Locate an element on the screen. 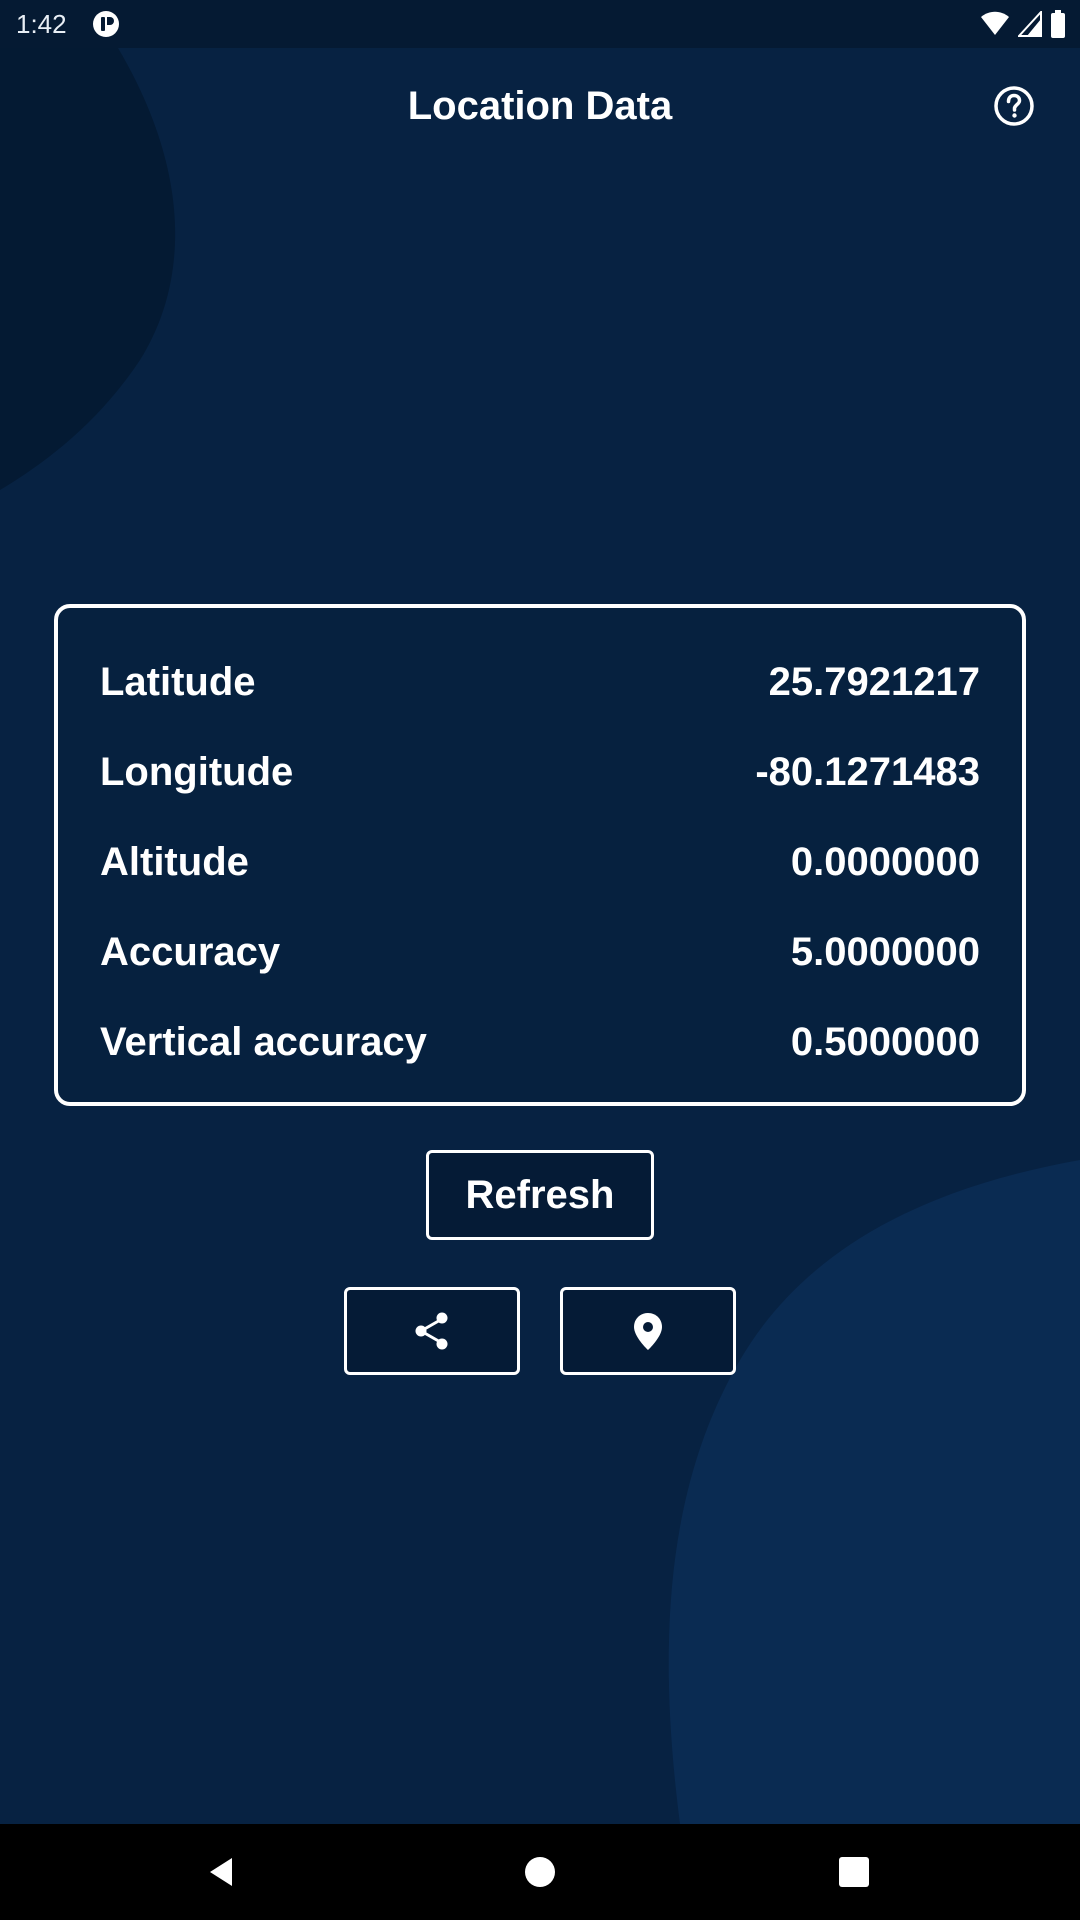  navigation-bar is located at coordinates (540, 1872).